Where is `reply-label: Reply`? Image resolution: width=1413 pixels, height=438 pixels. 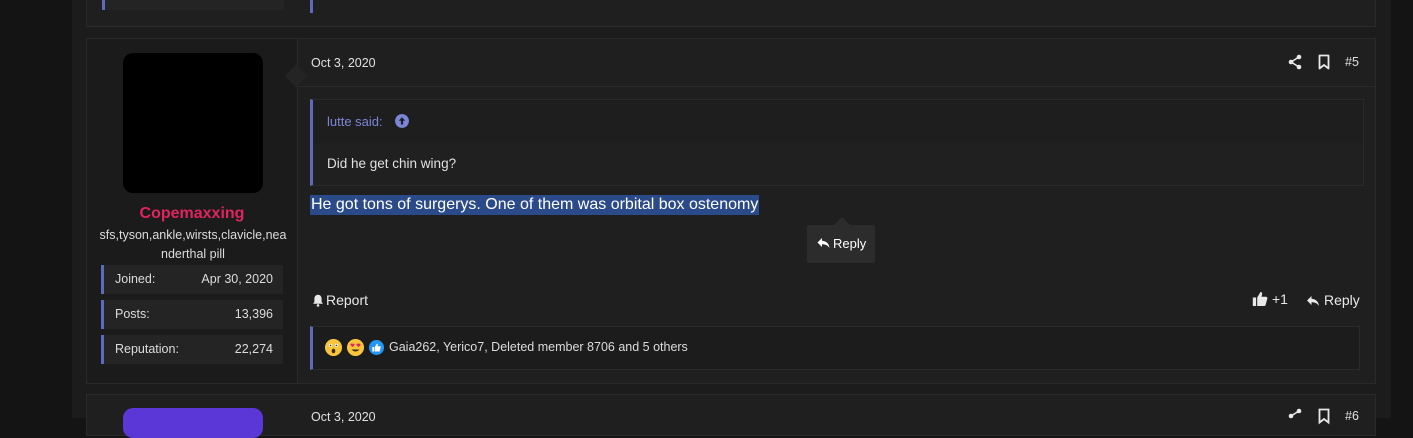 reply-label: Reply is located at coordinates (1342, 300).